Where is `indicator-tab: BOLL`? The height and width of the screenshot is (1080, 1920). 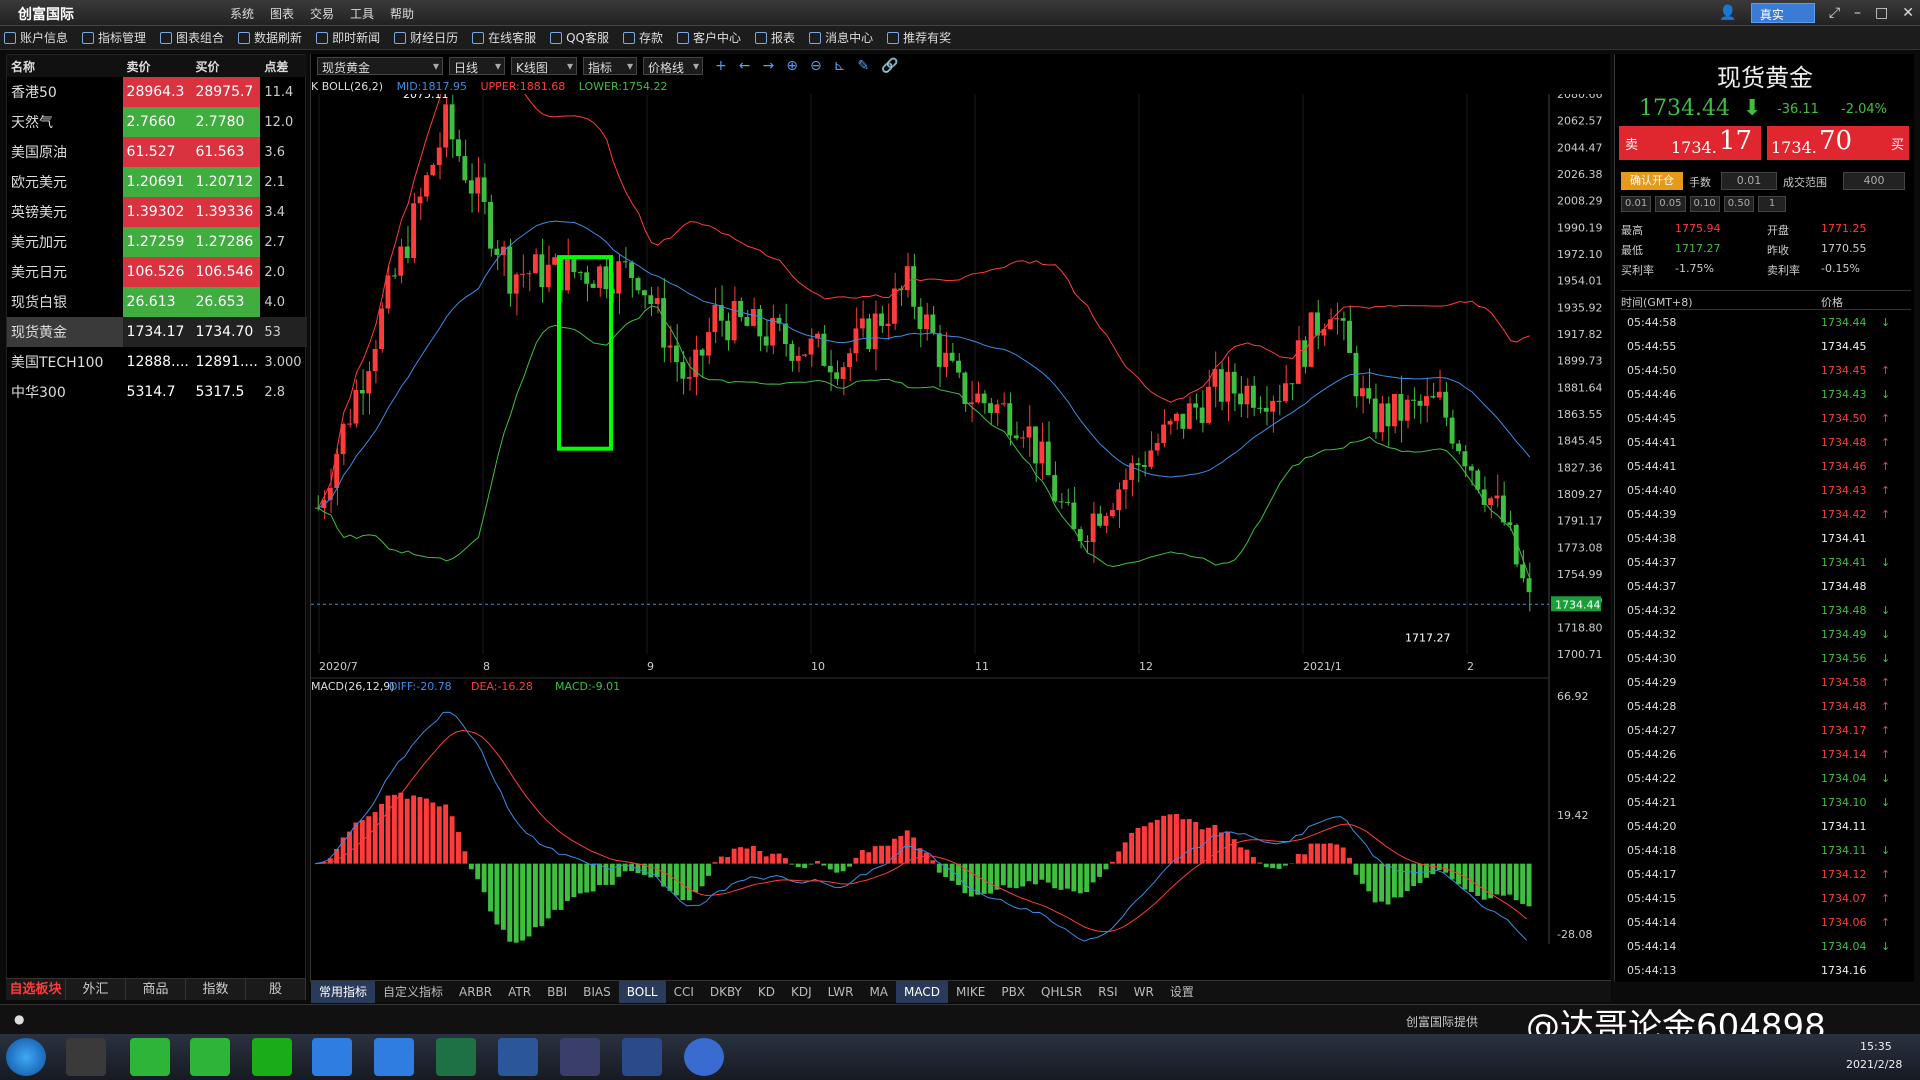
indicator-tab: BOLL is located at coordinates (642, 991).